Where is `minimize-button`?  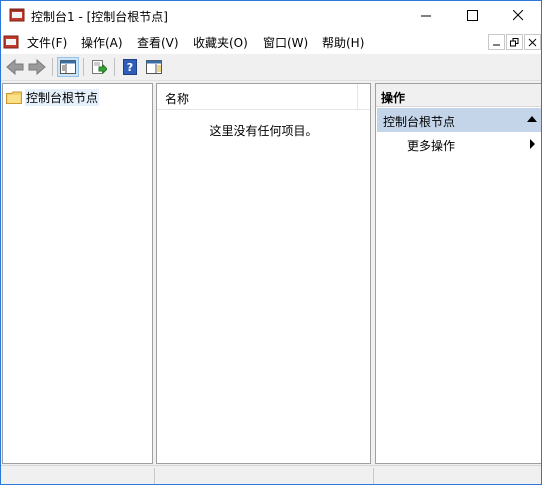 minimize-button is located at coordinates (426, 15).